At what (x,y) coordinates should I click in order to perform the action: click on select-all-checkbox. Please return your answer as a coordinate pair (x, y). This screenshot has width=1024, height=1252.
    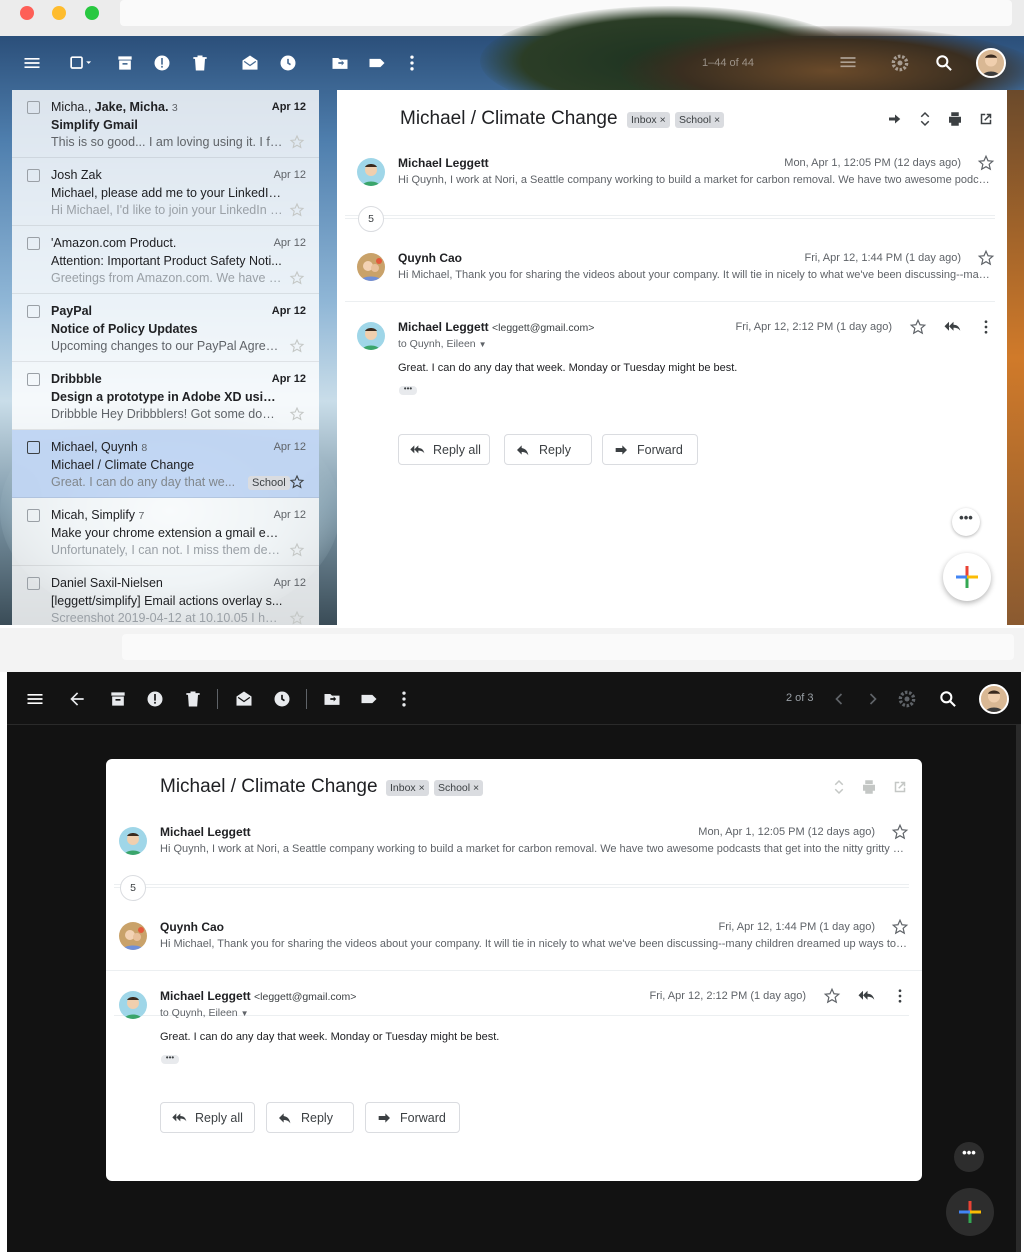
    Looking at the image, I should click on (82, 63).